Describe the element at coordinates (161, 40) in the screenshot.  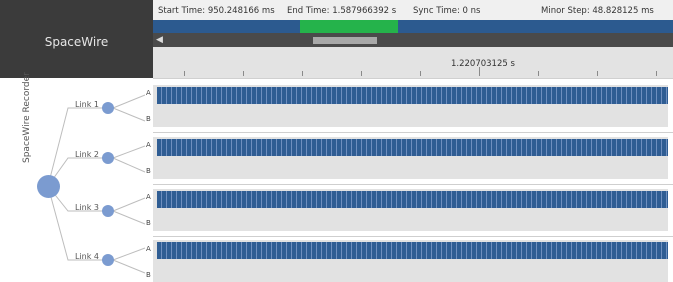
I see `triangle-left-icon: ◀` at that location.